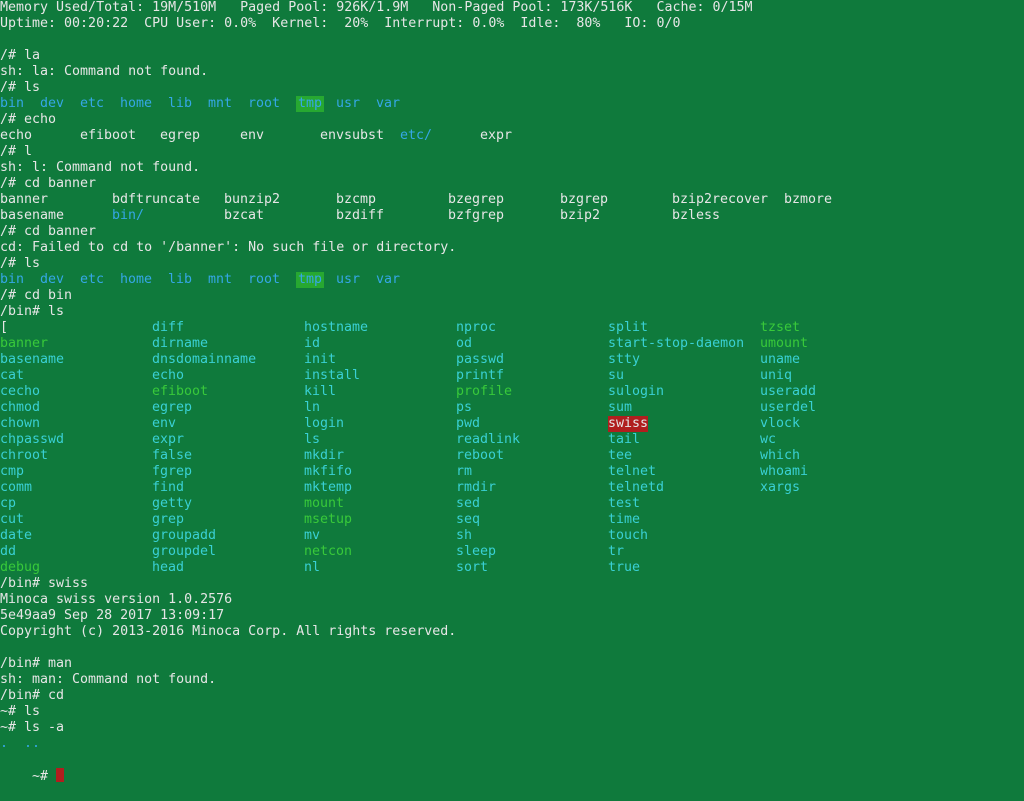 This screenshot has height=801, width=1024. What do you see at coordinates (776, 375) in the screenshot?
I see `listing-entry: uniq` at bounding box center [776, 375].